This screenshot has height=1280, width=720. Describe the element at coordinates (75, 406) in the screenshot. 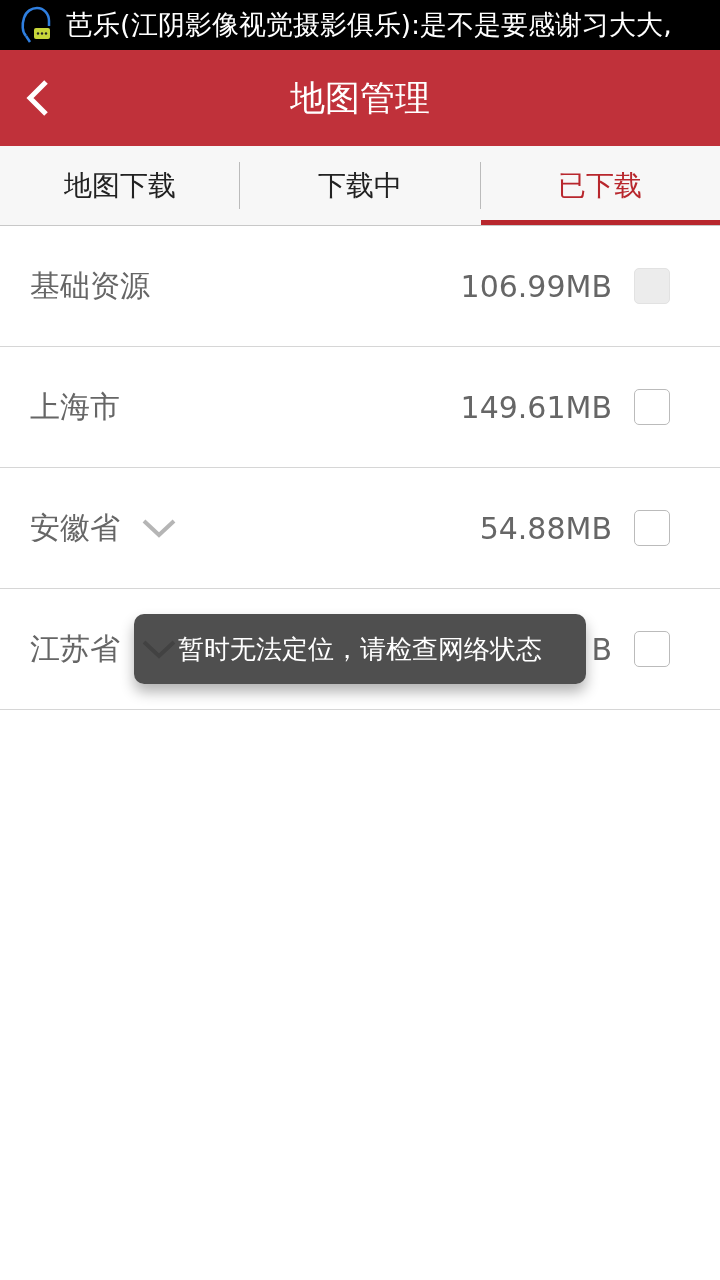

I see `region-name: 上海市` at that location.